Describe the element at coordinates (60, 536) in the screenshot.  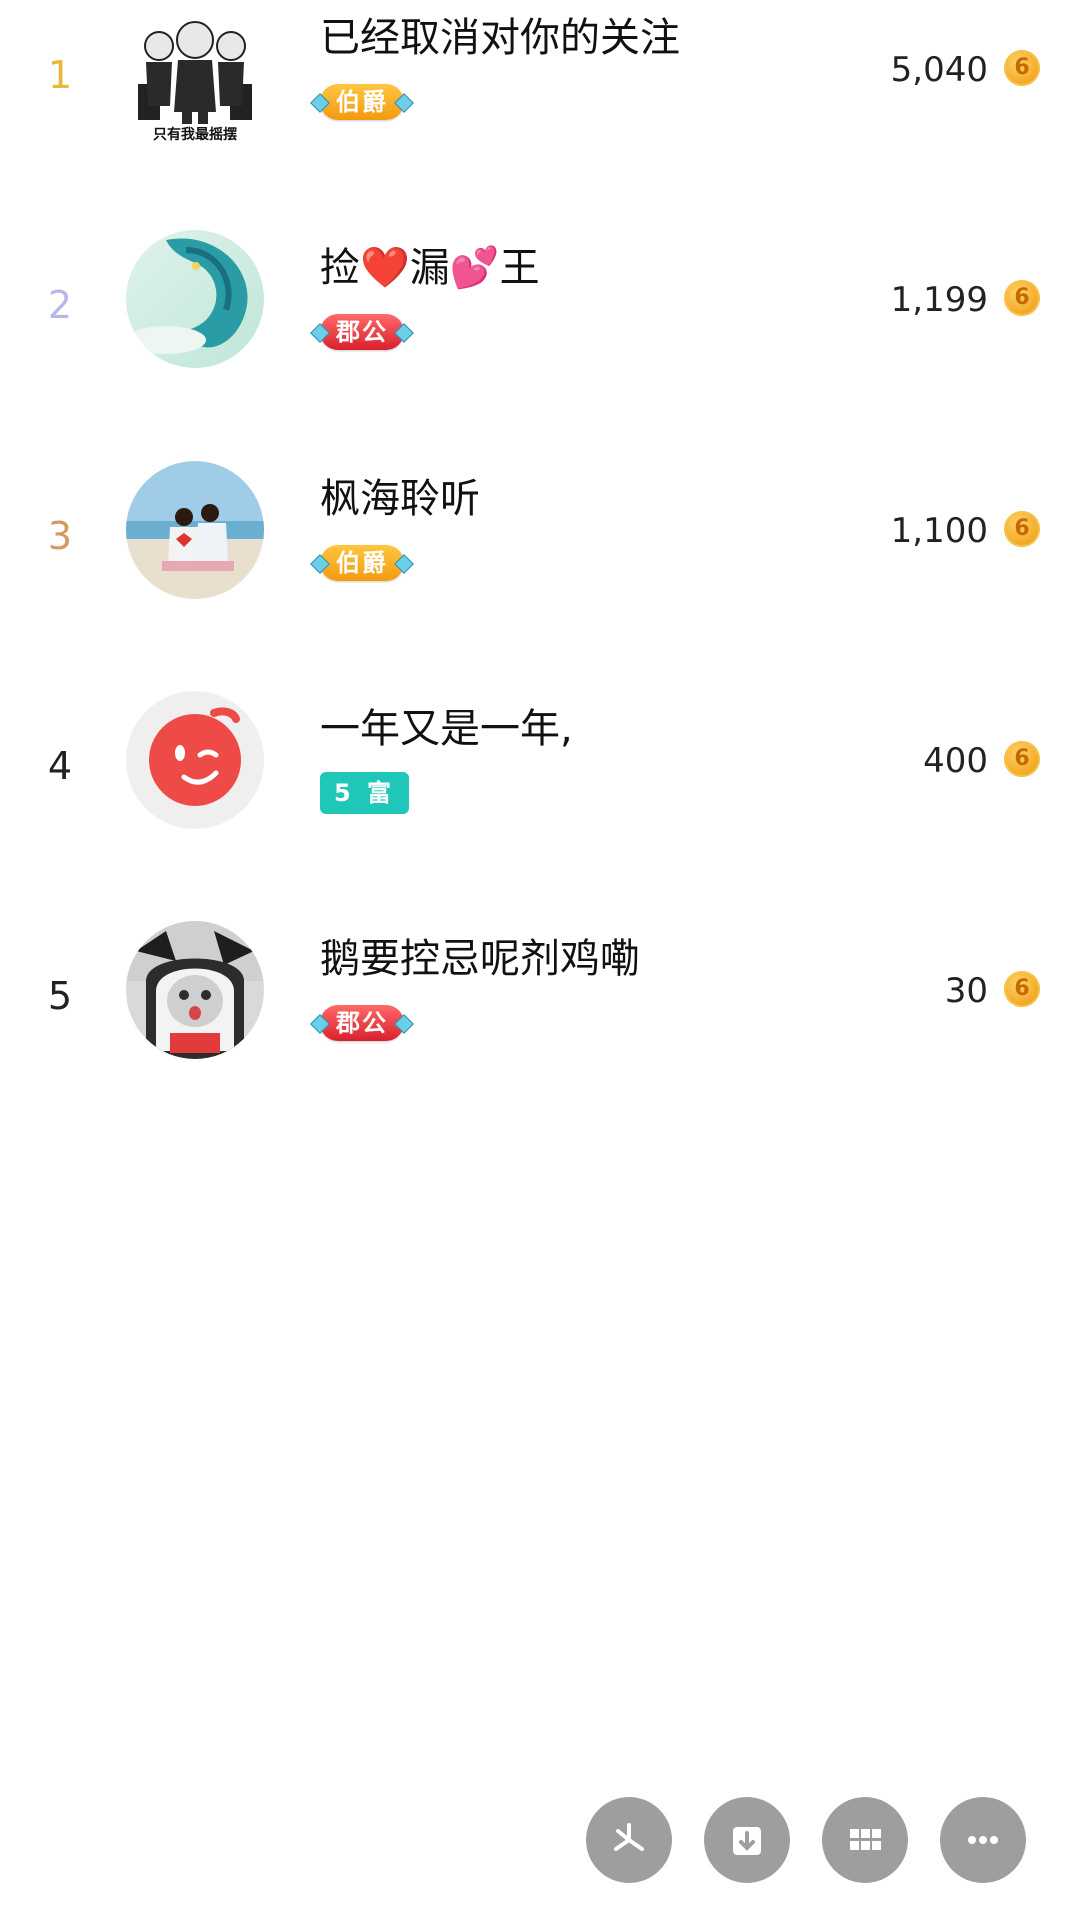
I see `rank-number: 3` at that location.